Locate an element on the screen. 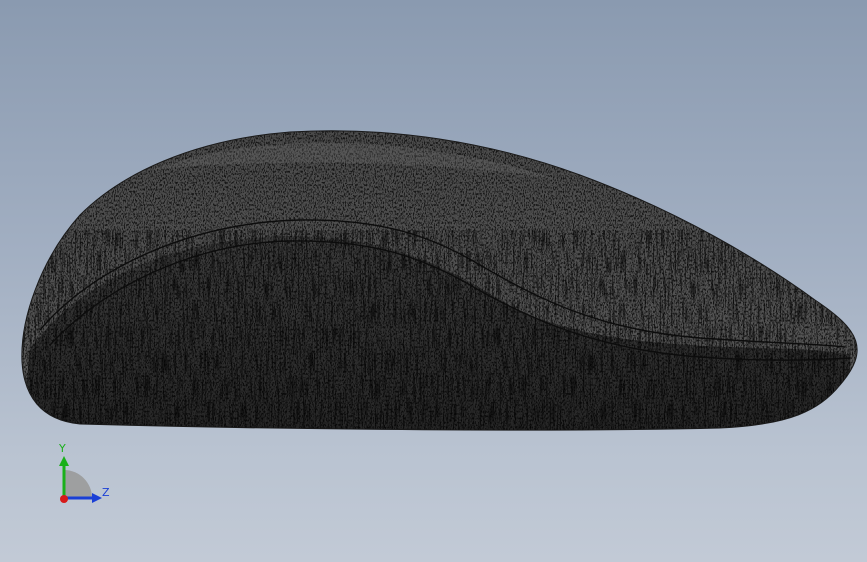 The height and width of the screenshot is (562, 867). triad-plane-icon is located at coordinates (78, 484).